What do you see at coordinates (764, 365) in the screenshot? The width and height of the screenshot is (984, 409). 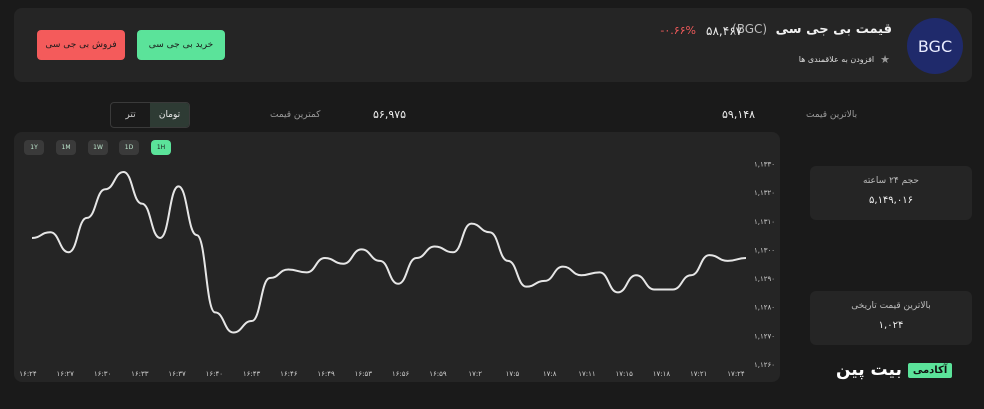 I see `y-tick-label: ۱,۱۲۶۰` at bounding box center [764, 365].